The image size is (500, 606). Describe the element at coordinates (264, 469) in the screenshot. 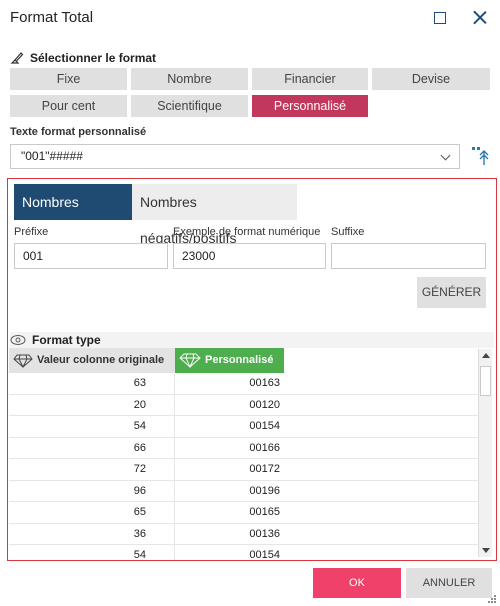

I see `custom-value-cell: 00172` at that location.